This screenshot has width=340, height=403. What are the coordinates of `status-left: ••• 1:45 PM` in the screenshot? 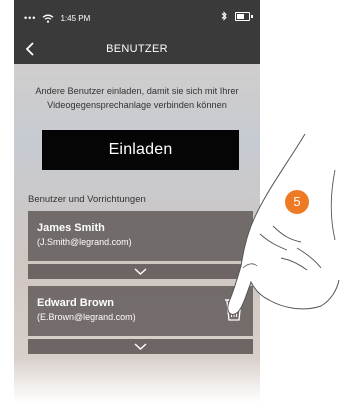 It's located at (57, 18).